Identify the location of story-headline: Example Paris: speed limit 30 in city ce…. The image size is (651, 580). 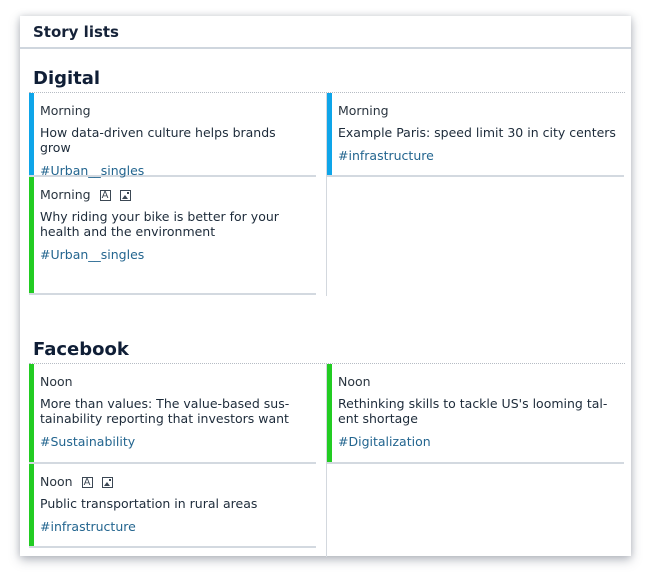
(481, 132).